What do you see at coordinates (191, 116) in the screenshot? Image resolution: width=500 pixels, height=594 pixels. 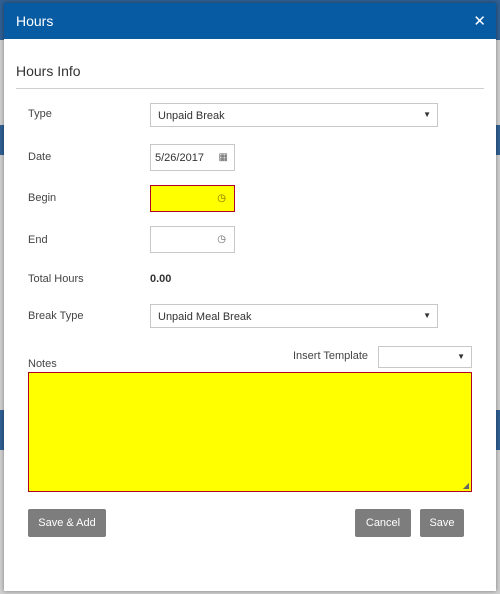 I see `type-select-value: Unpaid Break` at bounding box center [191, 116].